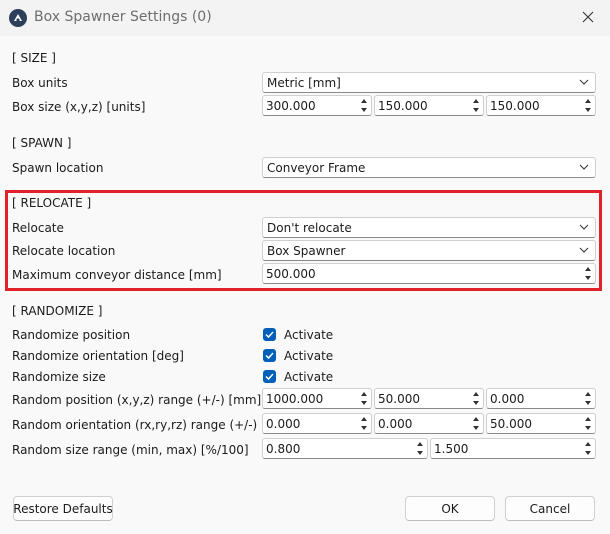  What do you see at coordinates (291, 106) in the screenshot?
I see `box-size-x-value: 300.000` at bounding box center [291, 106].